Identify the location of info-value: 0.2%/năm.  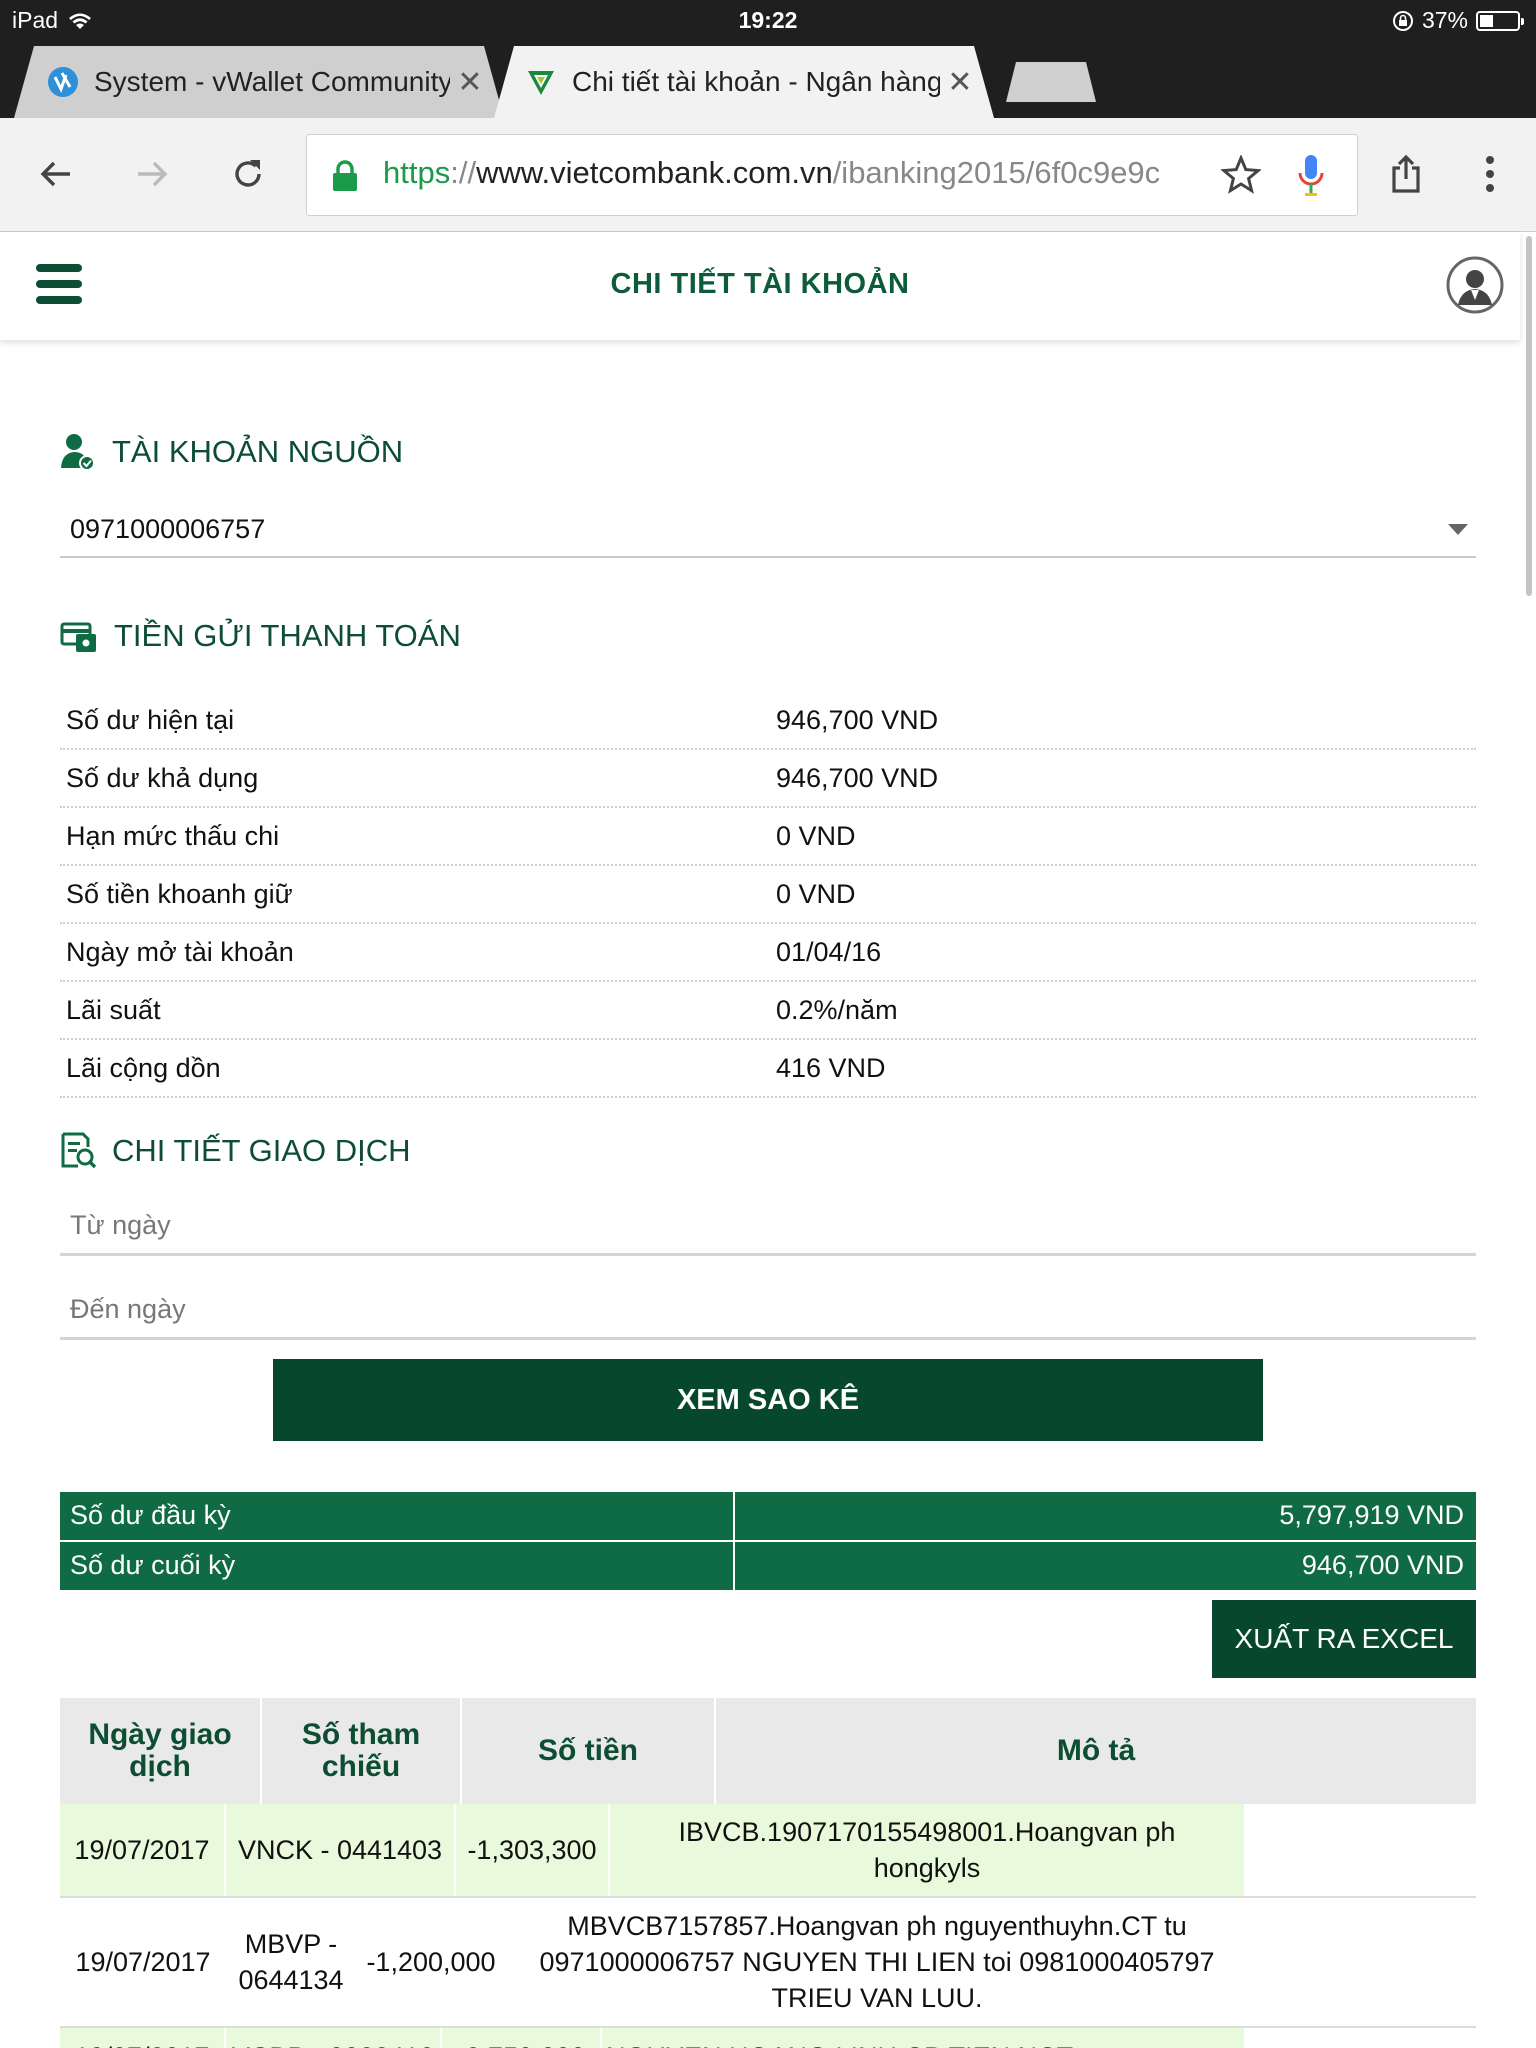
(837, 1009).